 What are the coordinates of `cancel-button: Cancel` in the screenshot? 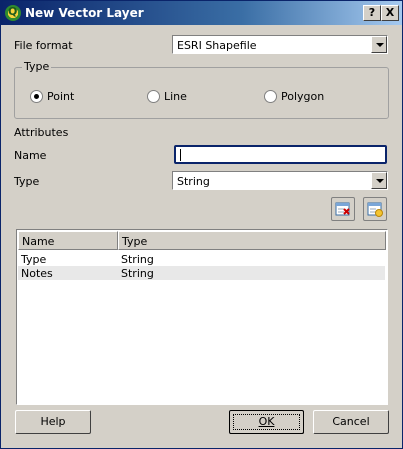 It's located at (351, 422).